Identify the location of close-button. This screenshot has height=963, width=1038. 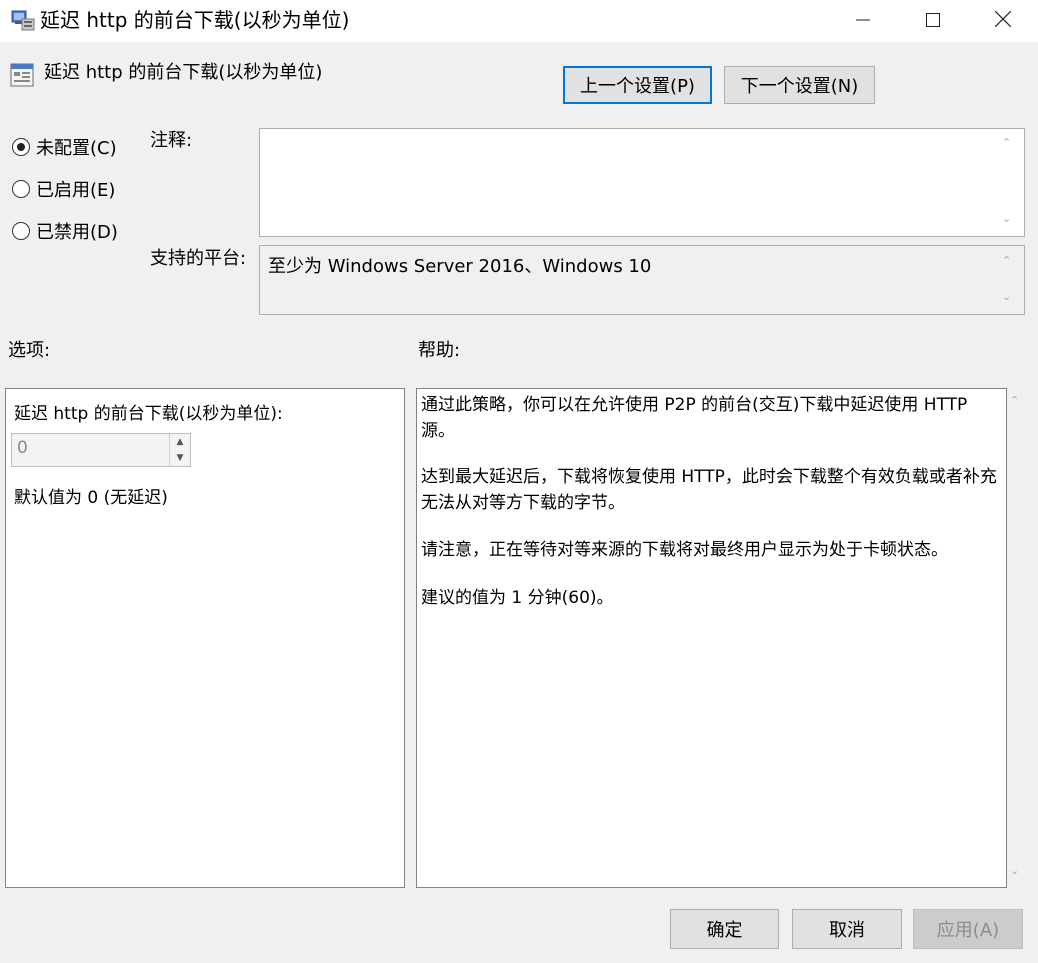
(1003, 21).